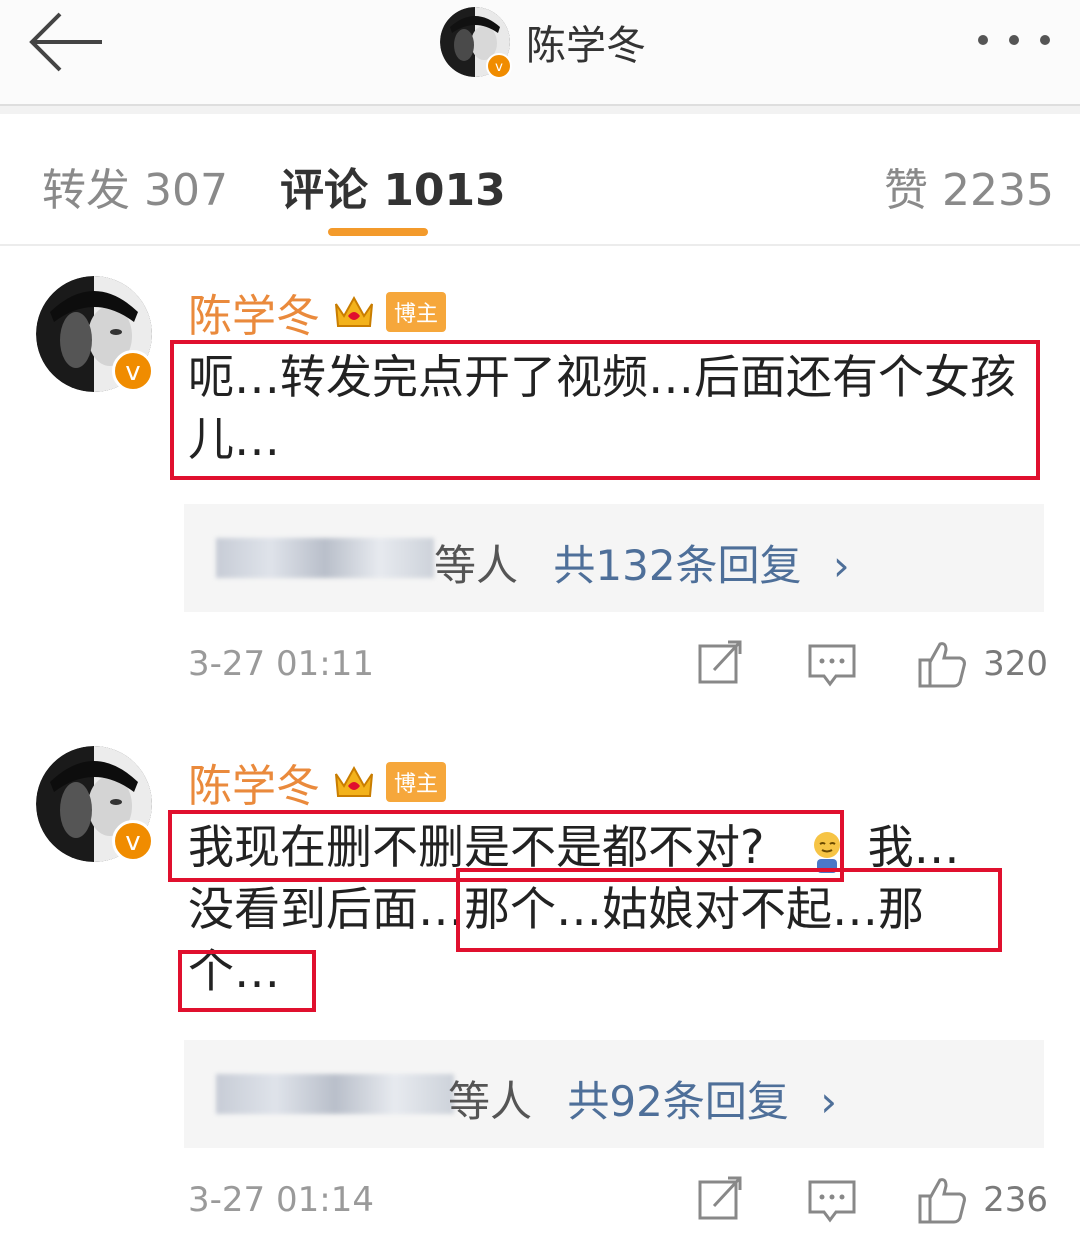  Describe the element at coordinates (677, 565) in the screenshot. I see `reply-count: 共132条回复` at that location.